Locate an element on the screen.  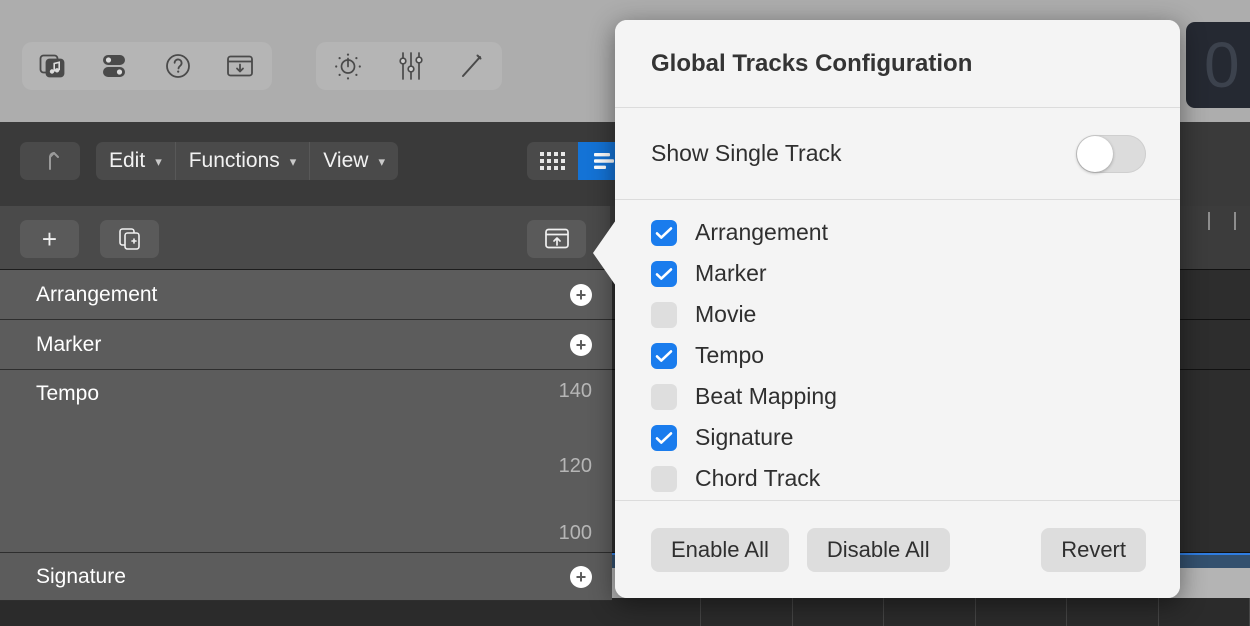
checkbox-row-marker: Marker is located at coordinates (915, 273).